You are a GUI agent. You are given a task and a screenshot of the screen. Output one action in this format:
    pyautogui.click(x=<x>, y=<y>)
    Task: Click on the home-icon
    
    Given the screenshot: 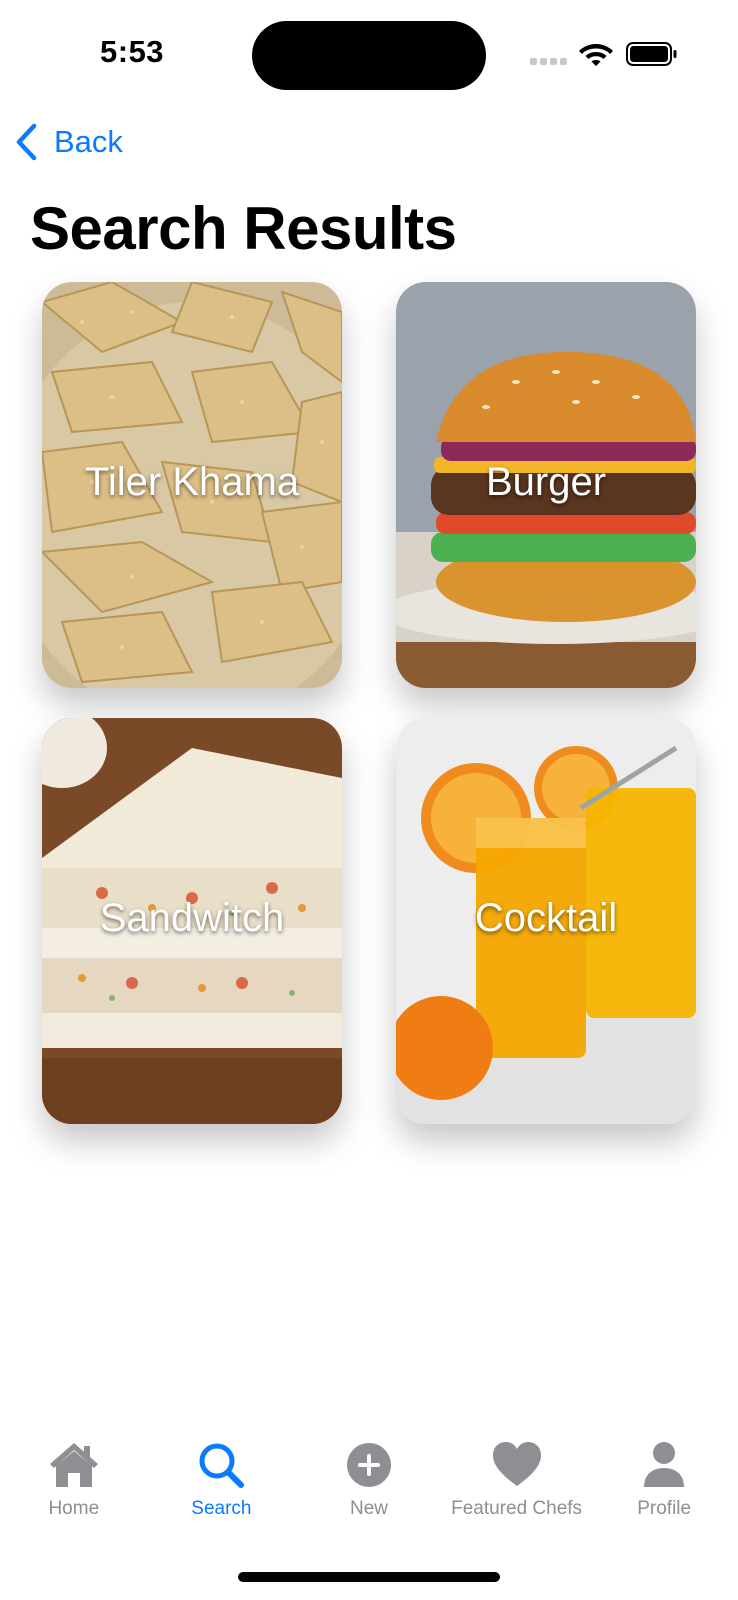 What is the action you would take?
    pyautogui.click(x=73, y=1465)
    